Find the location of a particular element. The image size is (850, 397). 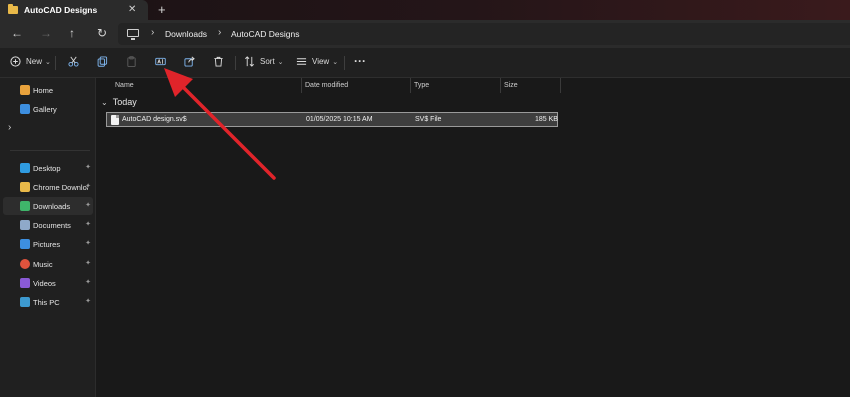

paste-button is located at coordinates (131, 61).